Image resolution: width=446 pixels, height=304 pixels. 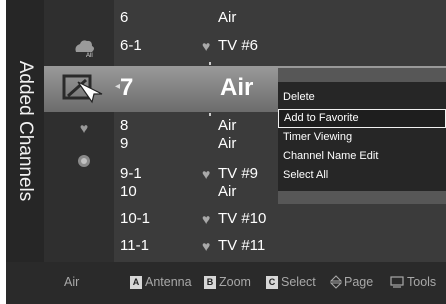 I want to click on b-key-icon: B, so click(x=210, y=282).